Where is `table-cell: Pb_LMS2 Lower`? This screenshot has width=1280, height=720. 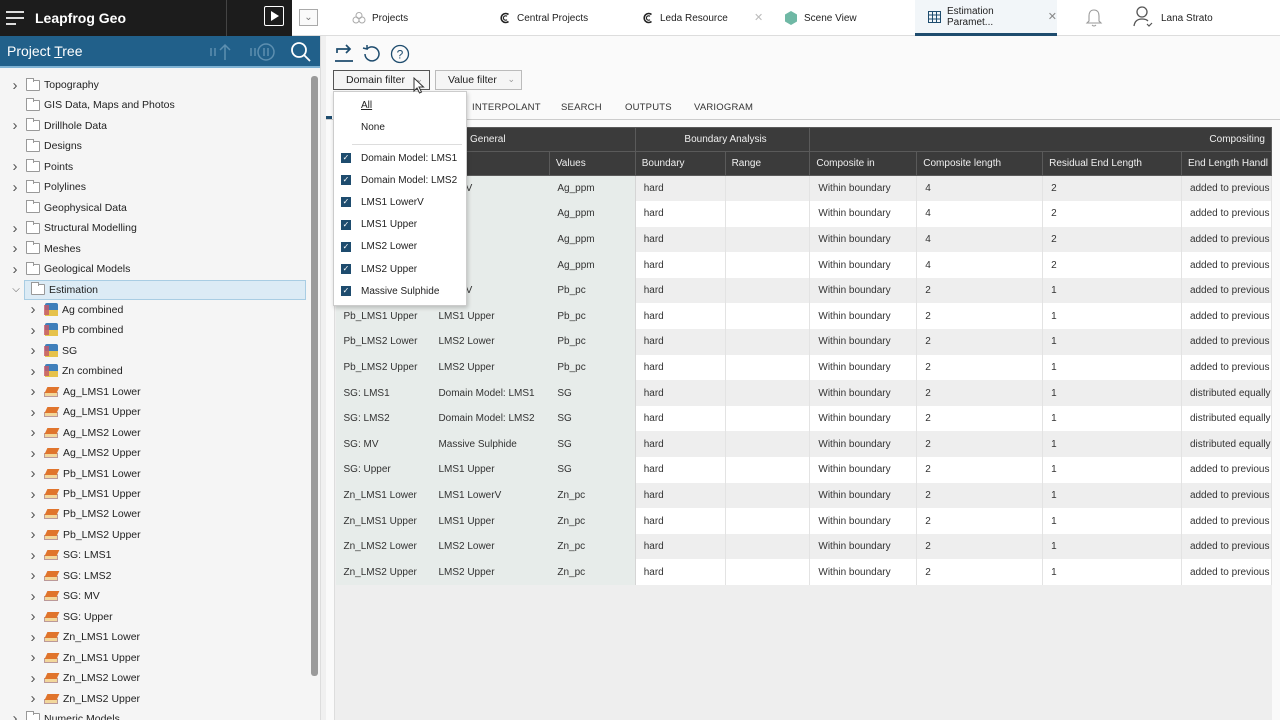 table-cell: Pb_LMS2 Lower is located at coordinates (383, 342).